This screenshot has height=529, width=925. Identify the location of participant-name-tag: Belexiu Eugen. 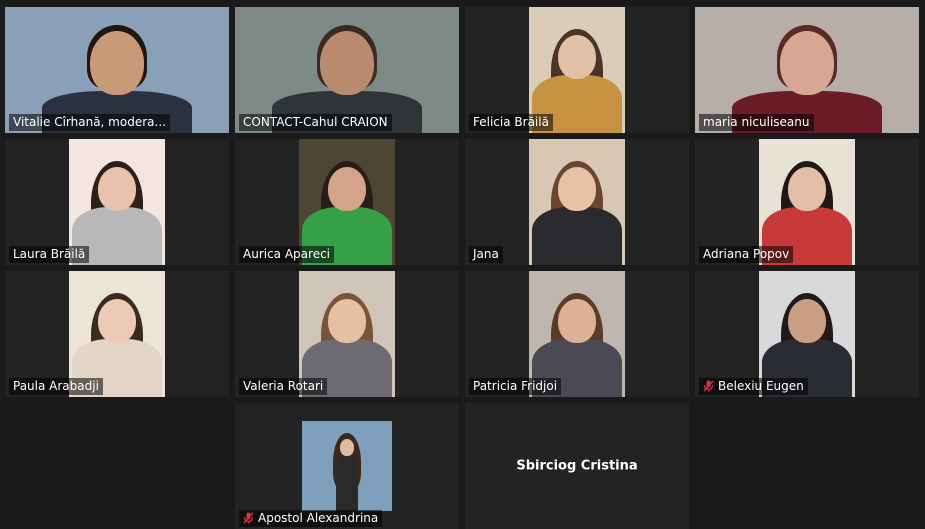
(753, 386).